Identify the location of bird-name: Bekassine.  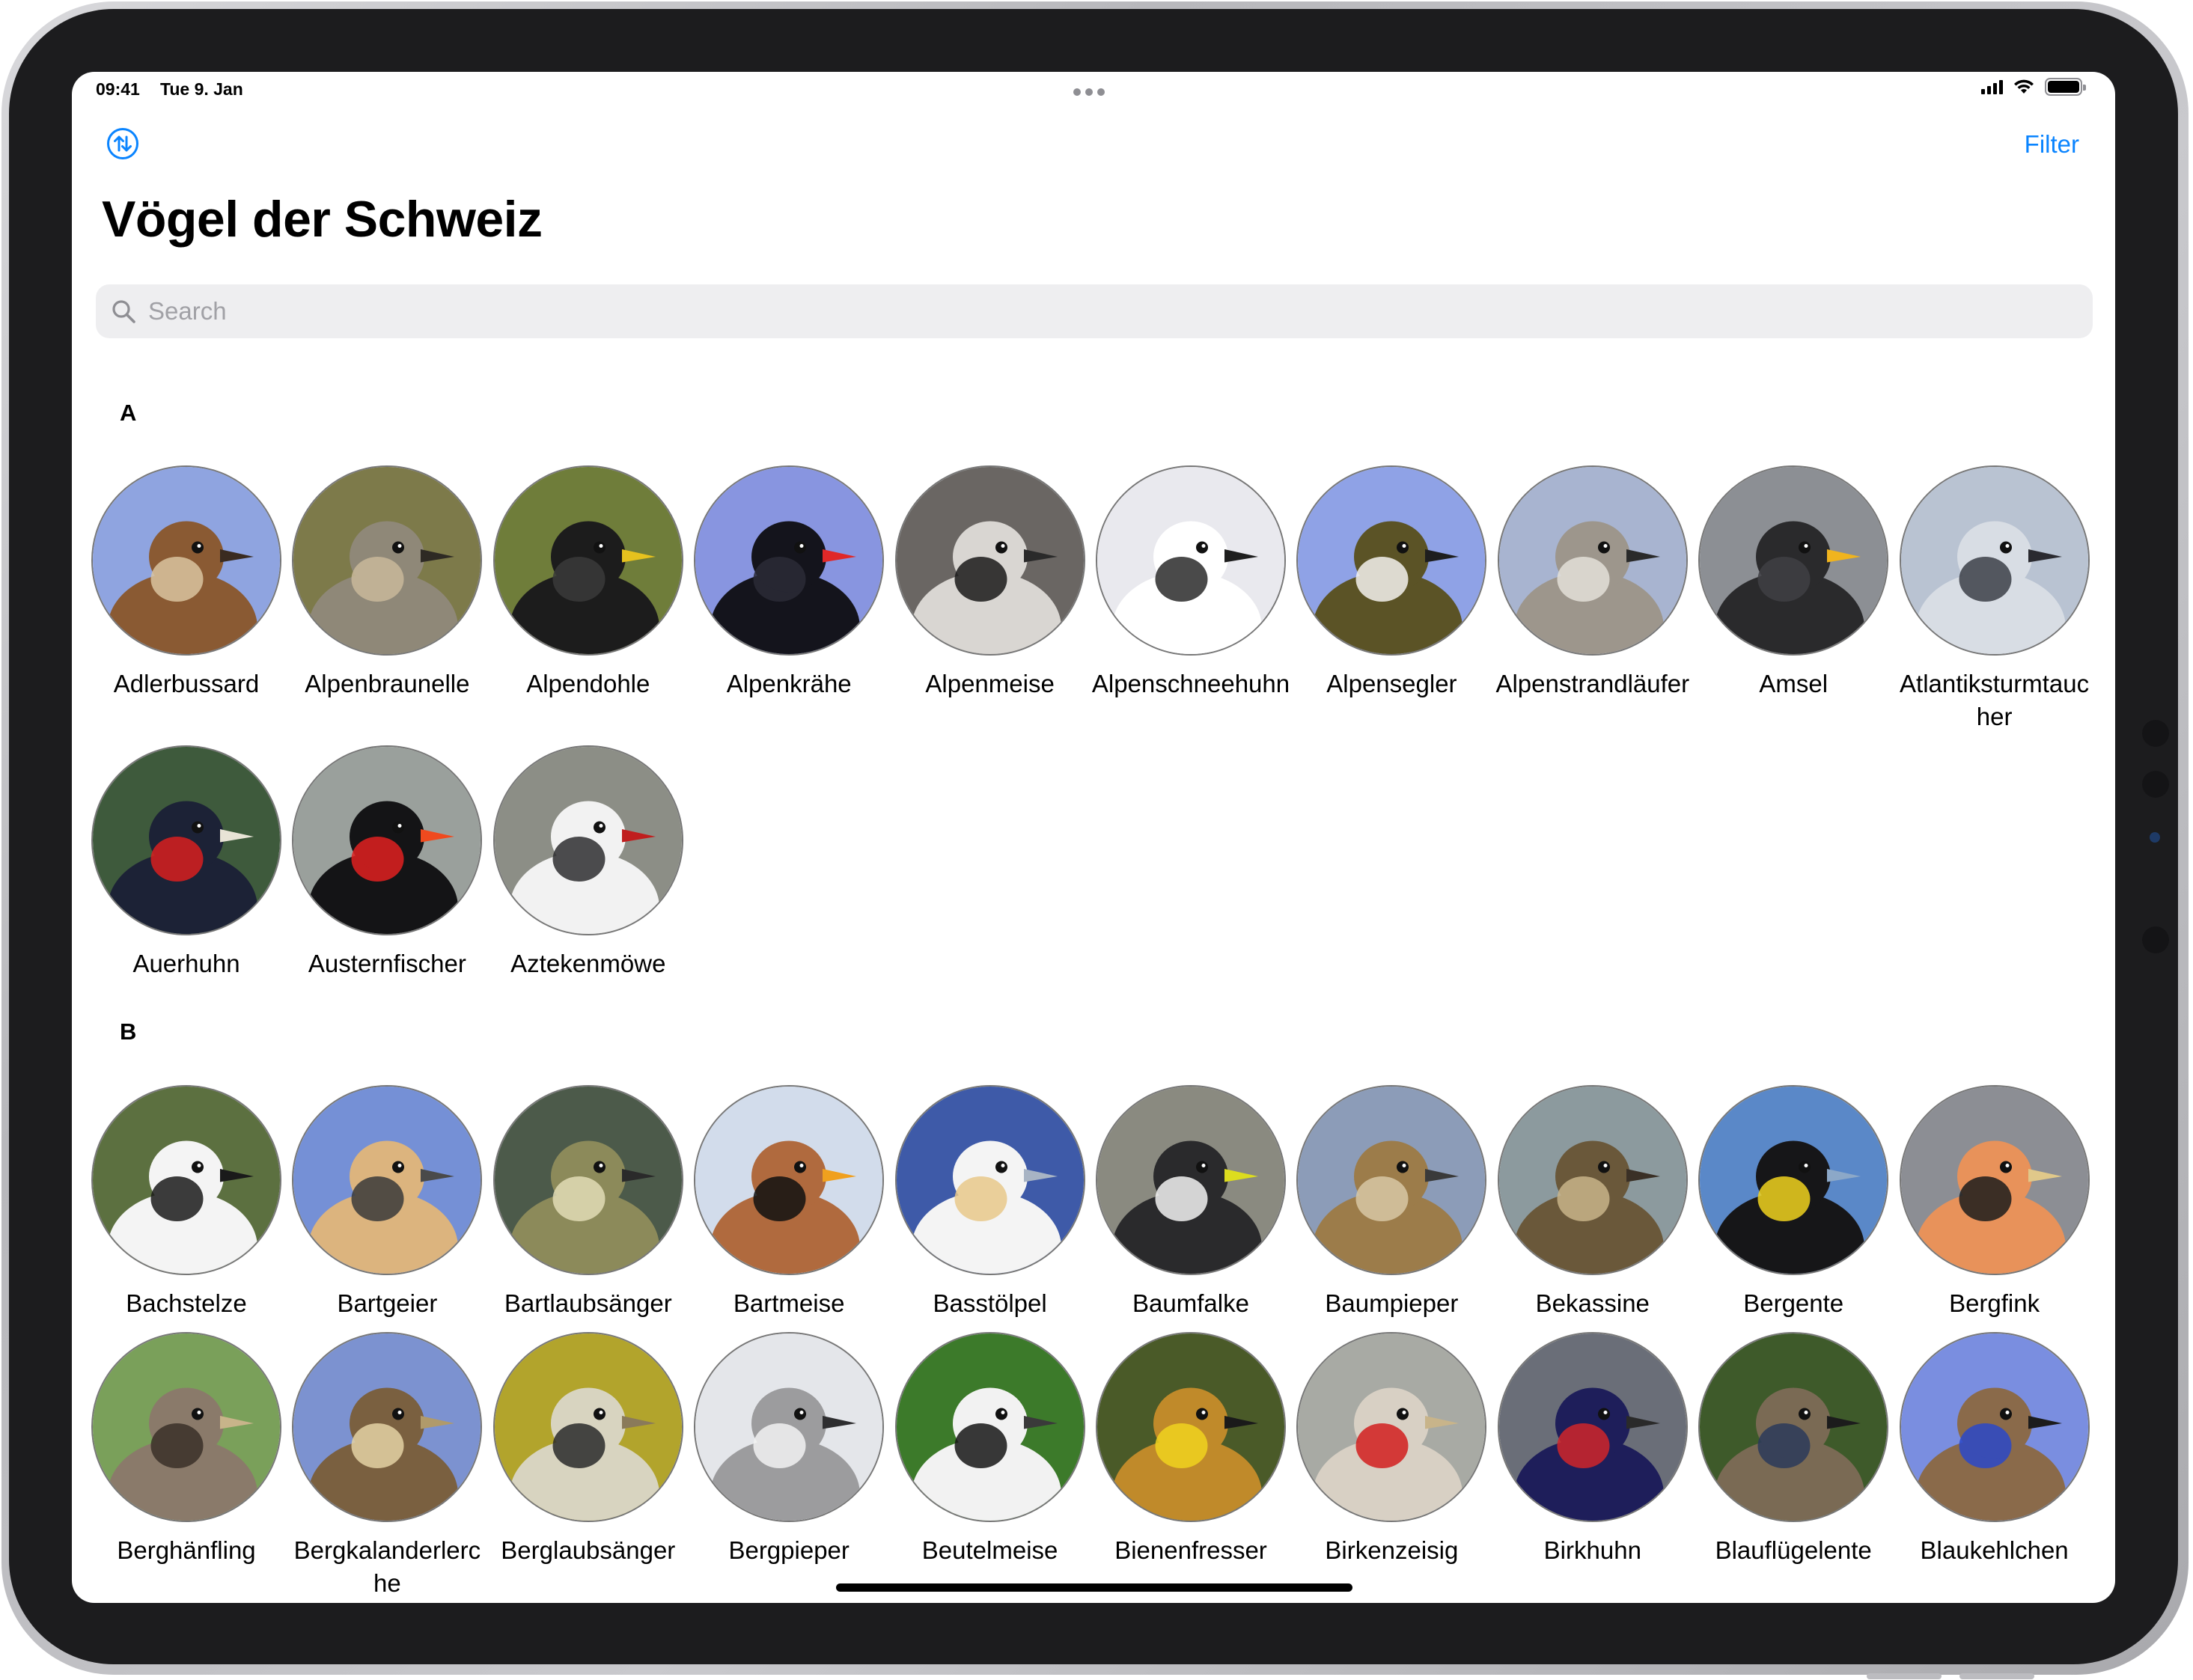
(1592, 1303).